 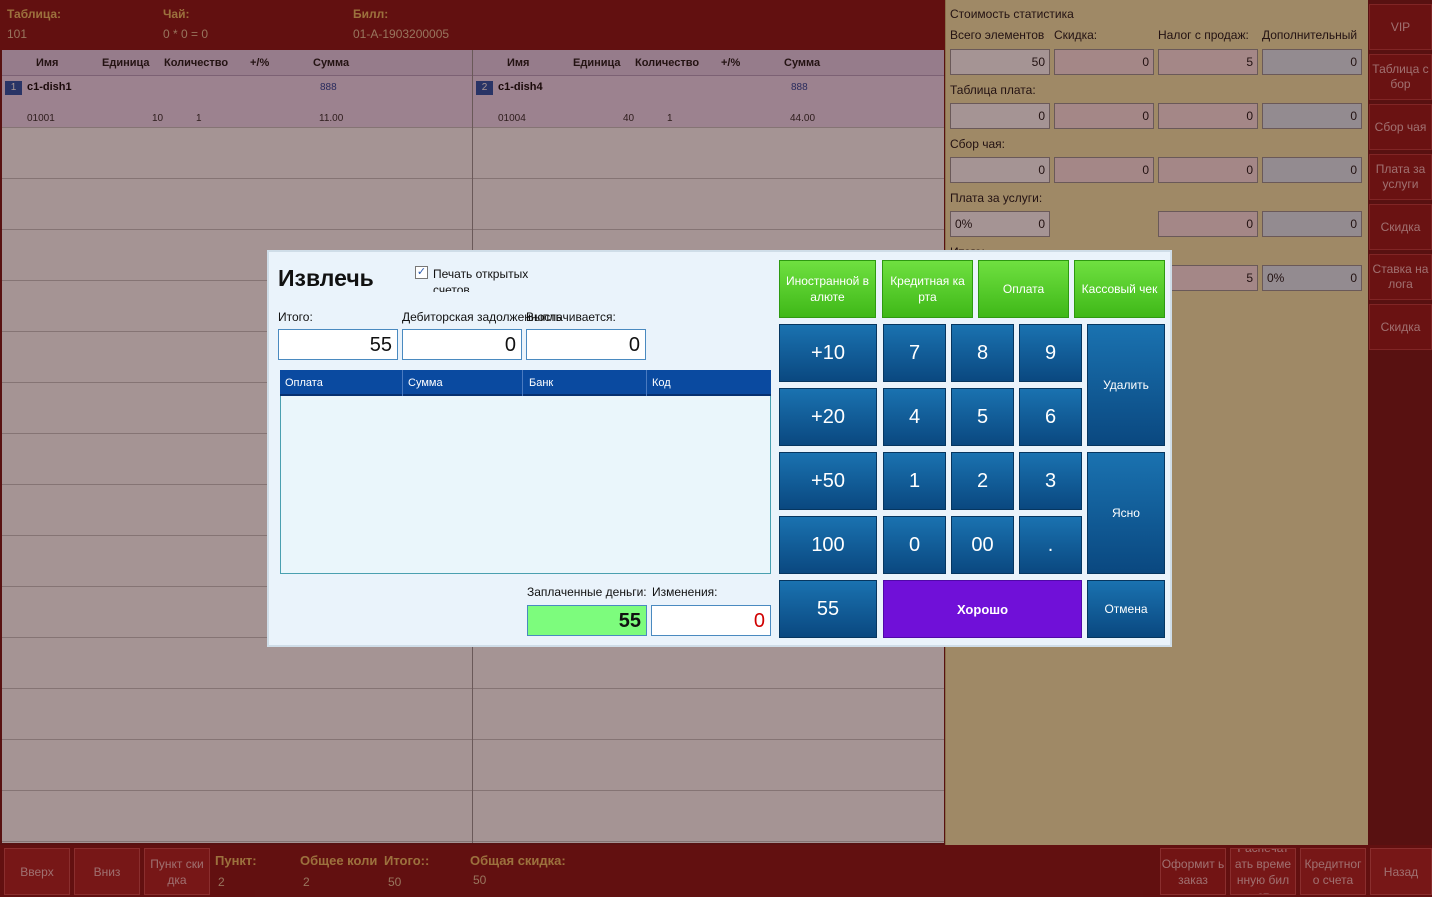 What do you see at coordinates (828, 353) in the screenshot?
I see `key-plus-10: +10` at bounding box center [828, 353].